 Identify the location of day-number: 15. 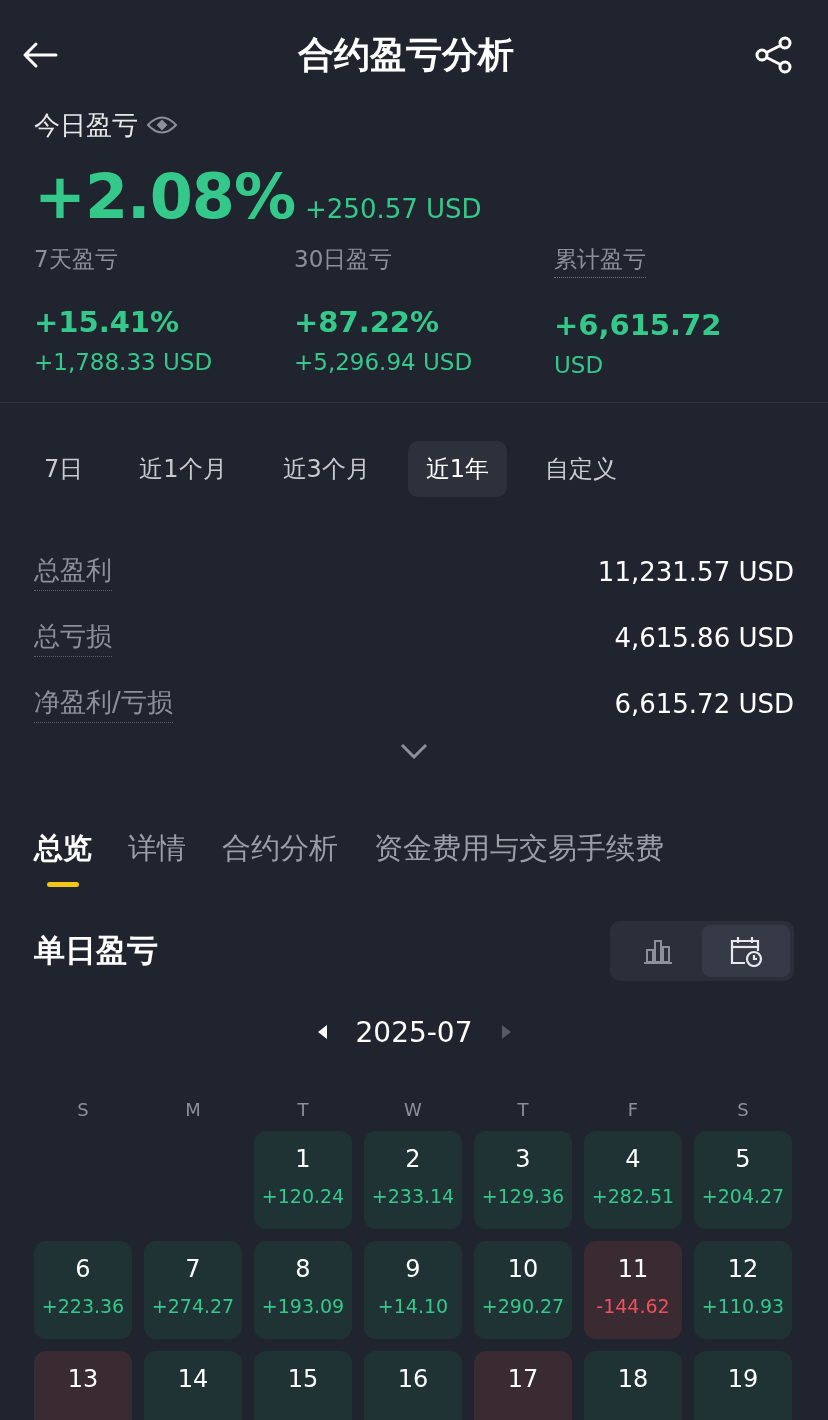
(303, 1379).